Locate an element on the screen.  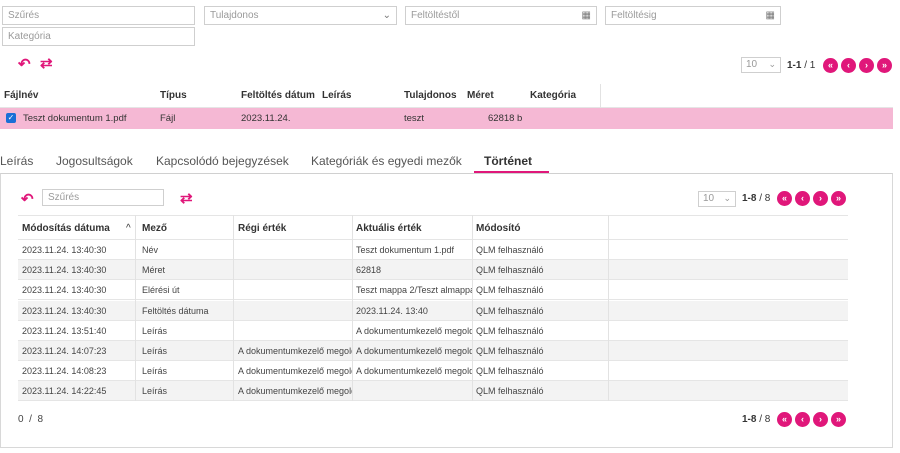
col-modified-date: Módosítás dátuma is located at coordinates (66, 228).